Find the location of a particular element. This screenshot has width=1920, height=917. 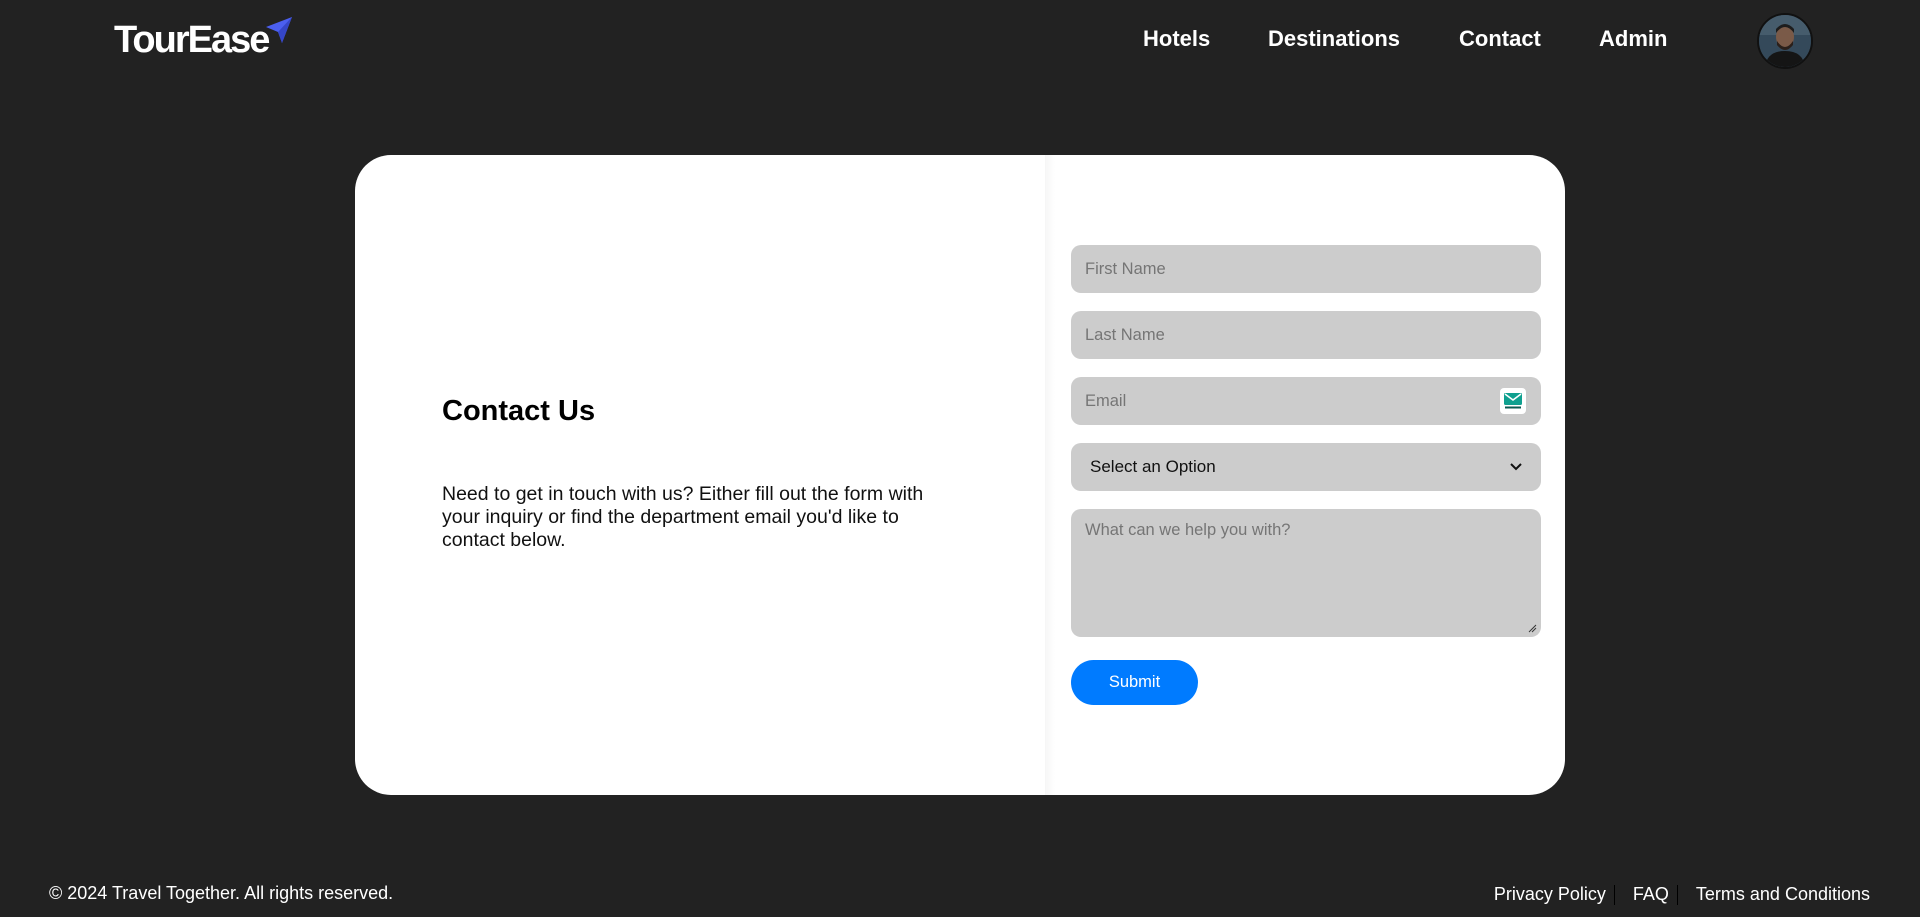

paper-plane-icon is located at coordinates (279, 30).